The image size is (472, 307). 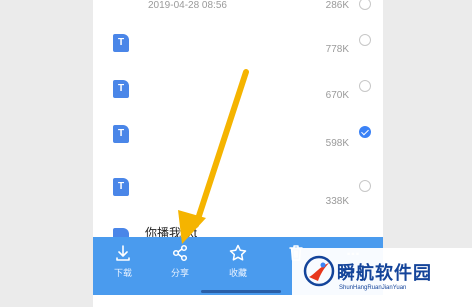 I want to click on watermark: 瞬航软件园 ShunHangRuanJianYuan, so click(x=382, y=277).